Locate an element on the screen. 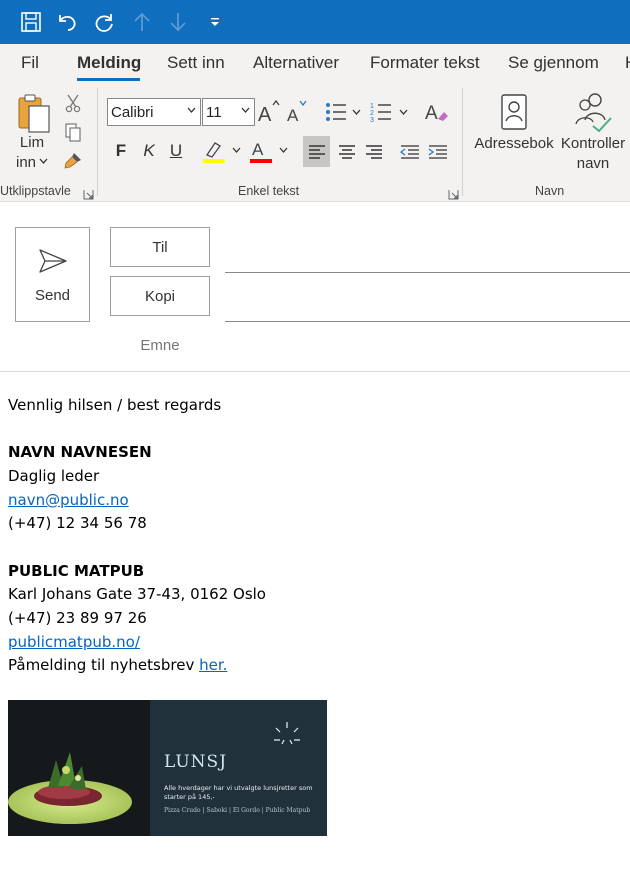 This screenshot has height=883, width=630. tab-fil: Fil is located at coordinates (30, 63).